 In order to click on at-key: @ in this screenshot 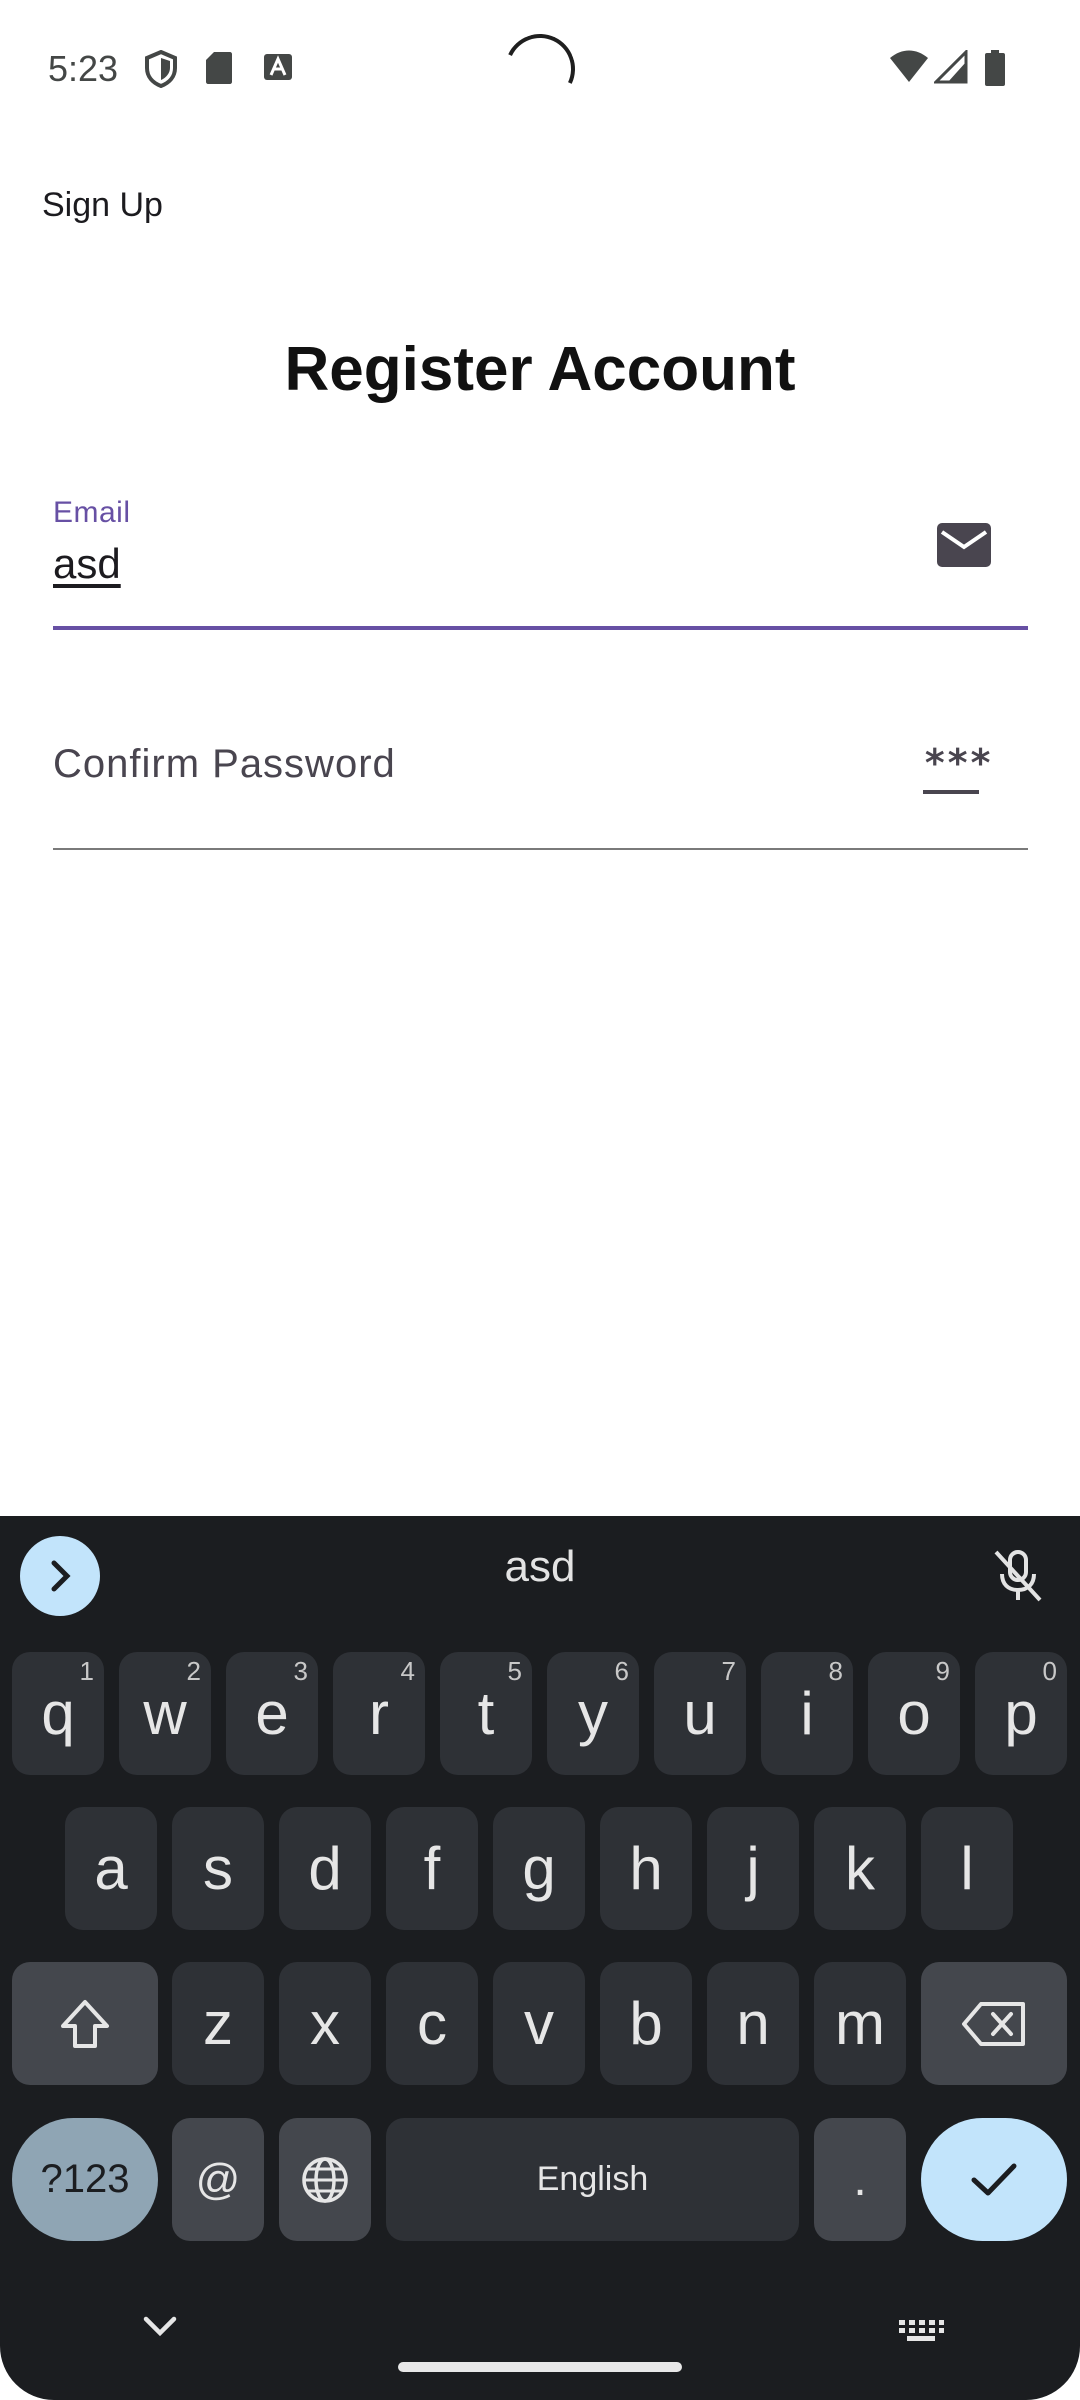, I will do `click(218, 2179)`.